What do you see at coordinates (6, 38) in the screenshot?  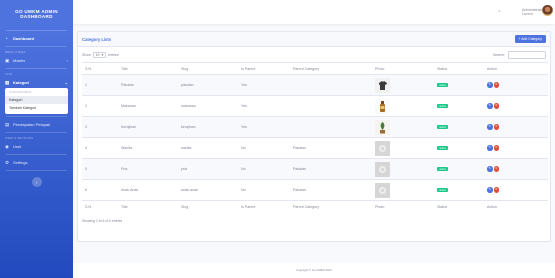 I see `tachometer-icon: ◔` at bounding box center [6, 38].